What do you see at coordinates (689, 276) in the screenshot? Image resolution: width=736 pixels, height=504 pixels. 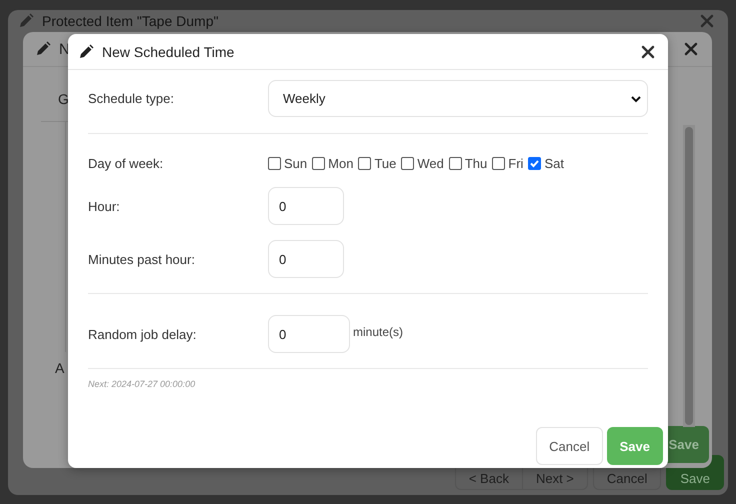 I see `scrollbar` at bounding box center [689, 276].